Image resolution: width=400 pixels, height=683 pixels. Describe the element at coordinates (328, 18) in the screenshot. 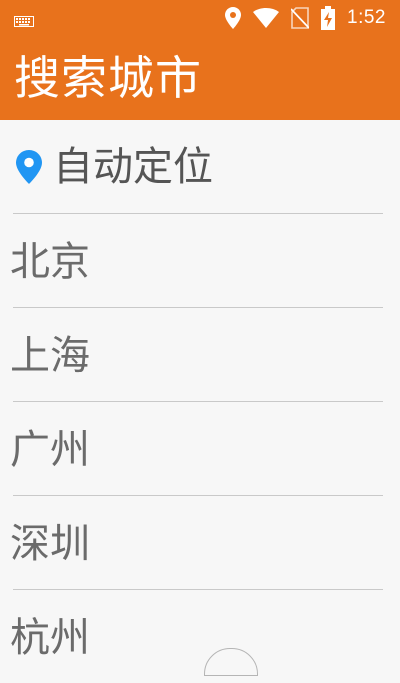

I see `battery-charging-icon` at that location.